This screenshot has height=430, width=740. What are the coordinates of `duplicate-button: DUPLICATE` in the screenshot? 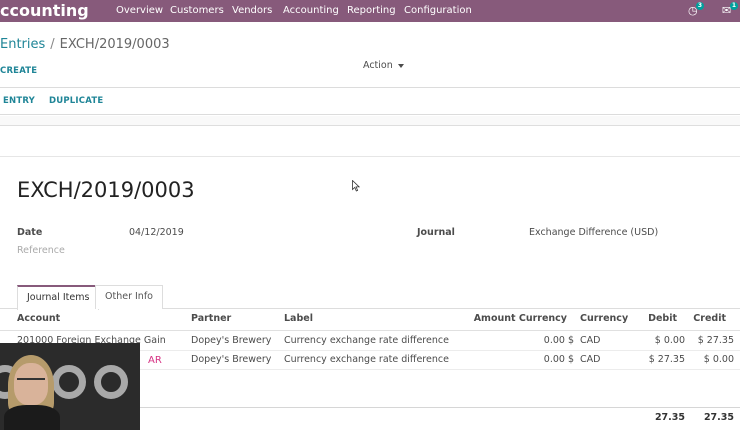 It's located at (76, 101).